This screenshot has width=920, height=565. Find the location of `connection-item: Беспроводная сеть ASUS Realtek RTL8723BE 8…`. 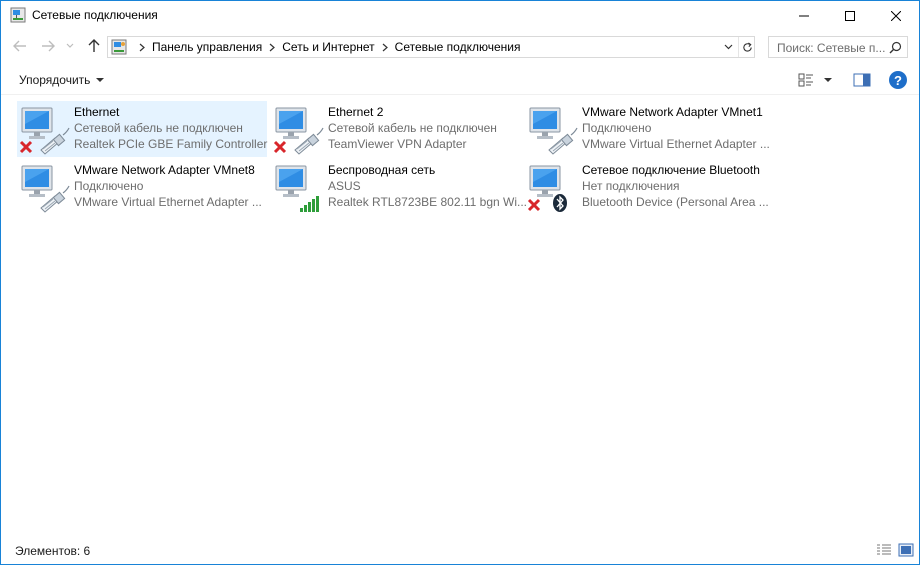

connection-item: Беспроводная сеть ASUS Realtek RTL8723BE 8… is located at coordinates (399, 187).